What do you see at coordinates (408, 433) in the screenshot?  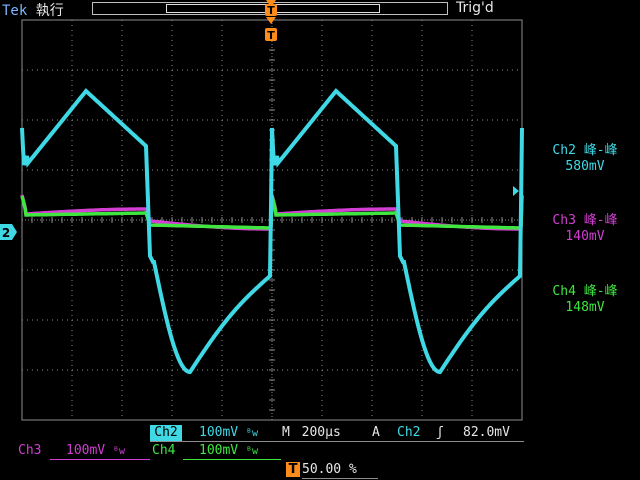 I see `trigger-source: Ch2` at bounding box center [408, 433].